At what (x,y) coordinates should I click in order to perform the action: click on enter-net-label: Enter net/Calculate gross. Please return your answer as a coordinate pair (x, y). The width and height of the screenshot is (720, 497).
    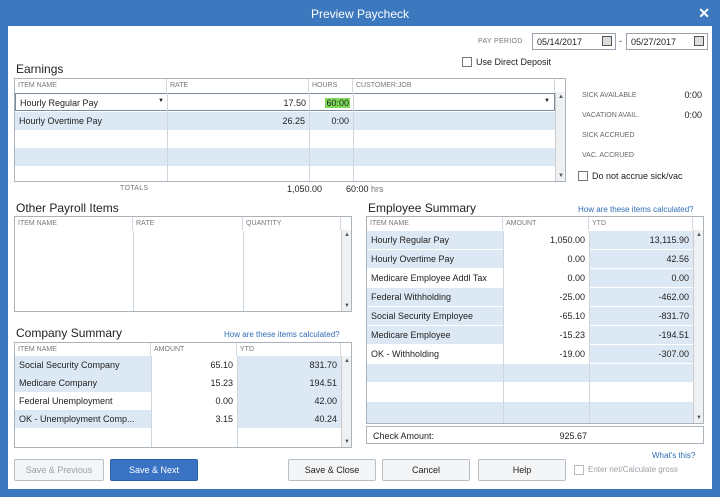
    Looking at the image, I should click on (633, 469).